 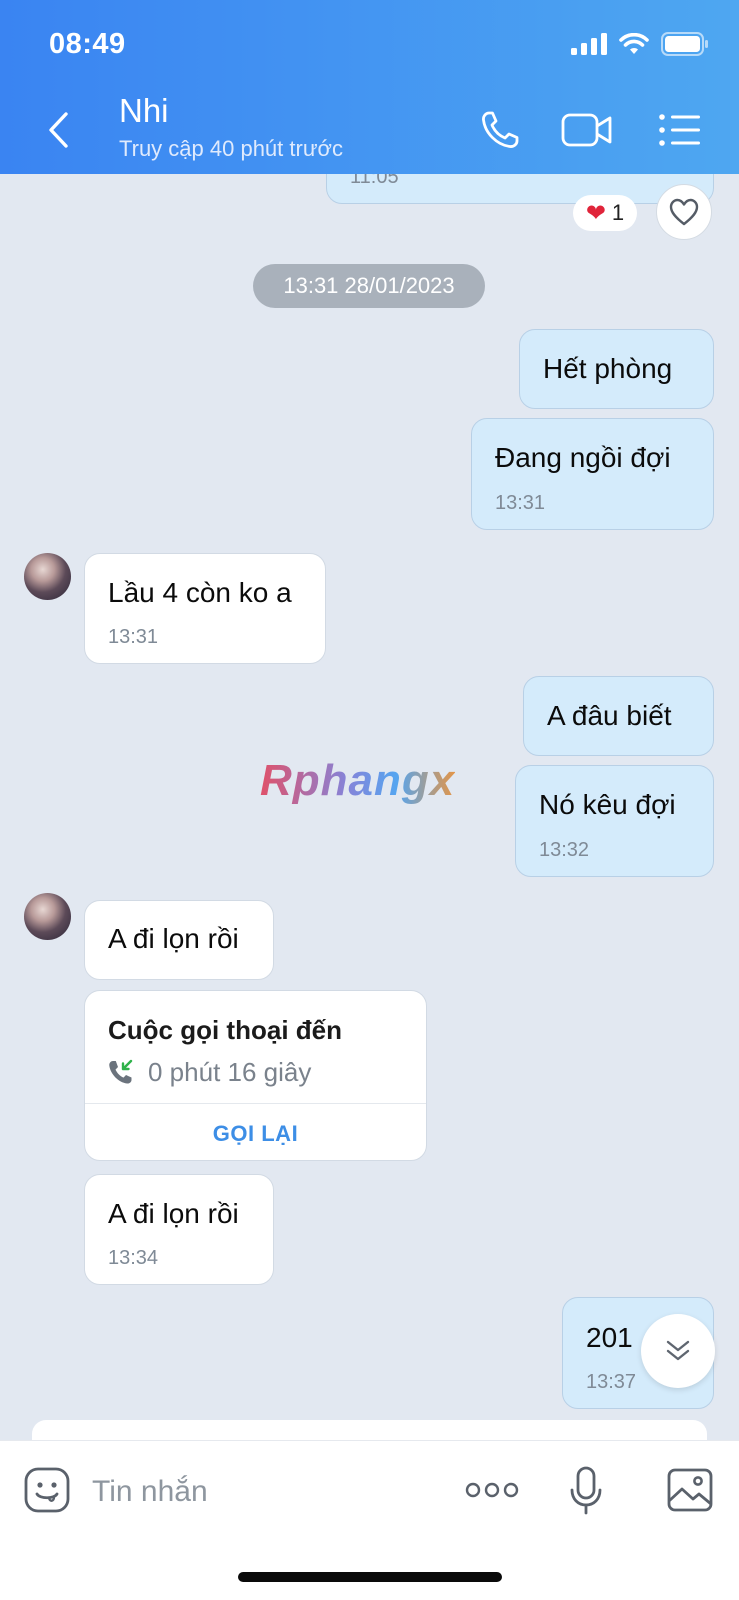 I want to click on microphone-icon, so click(x=586, y=1490).